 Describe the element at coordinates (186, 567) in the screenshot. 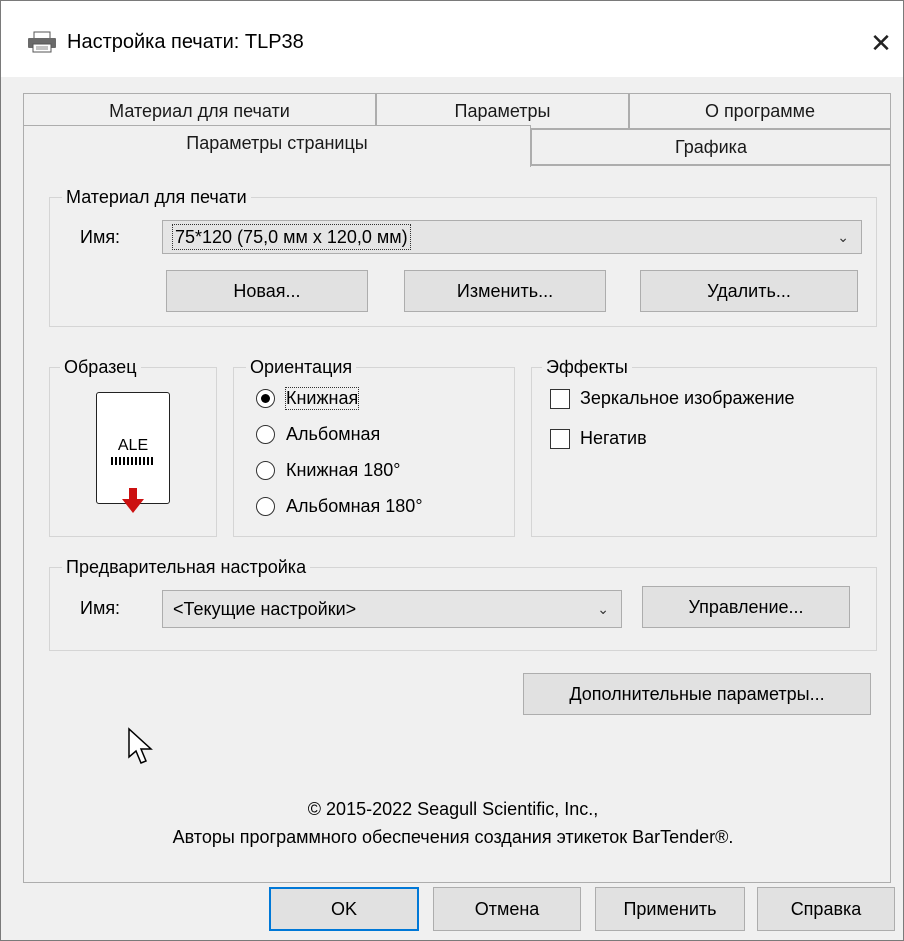

I see `group-title: Предварительная настройка` at that location.